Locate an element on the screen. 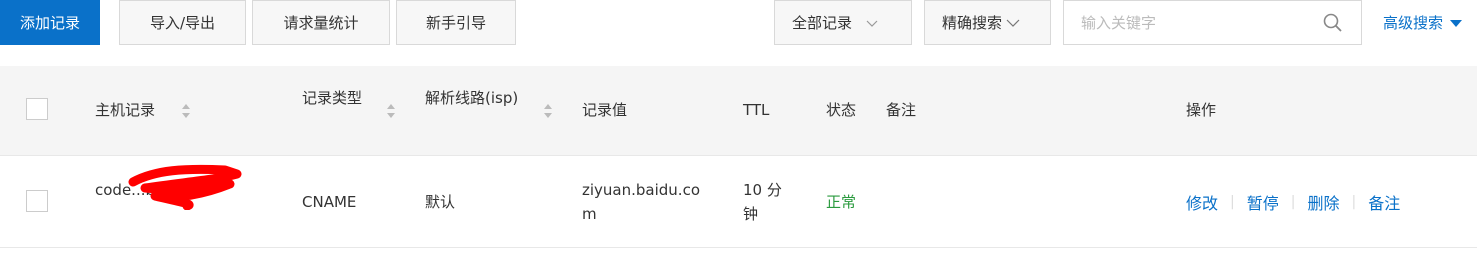 Image resolution: width=1477 pixels, height=263 pixels. search-icon is located at coordinates (1333, 25).